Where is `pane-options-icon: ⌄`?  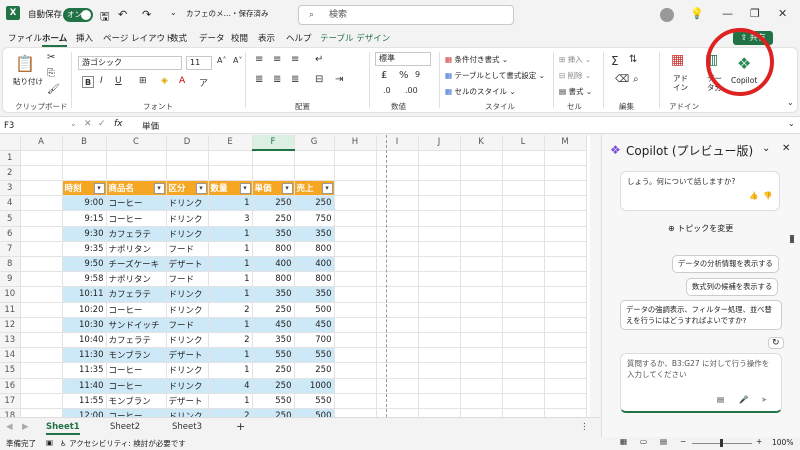
pane-options-icon: ⌄ is located at coordinates (766, 148).